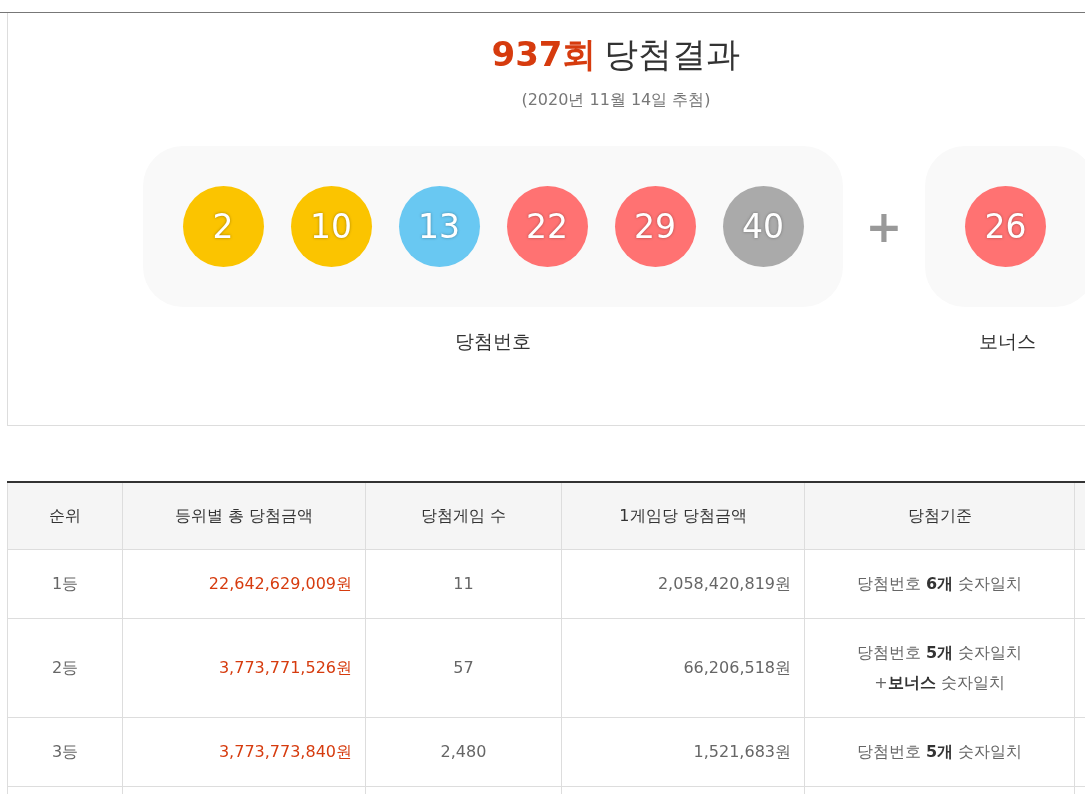 The width and height of the screenshot is (1085, 794). What do you see at coordinates (463, 583) in the screenshot?
I see `winner-count-cell: 11` at bounding box center [463, 583].